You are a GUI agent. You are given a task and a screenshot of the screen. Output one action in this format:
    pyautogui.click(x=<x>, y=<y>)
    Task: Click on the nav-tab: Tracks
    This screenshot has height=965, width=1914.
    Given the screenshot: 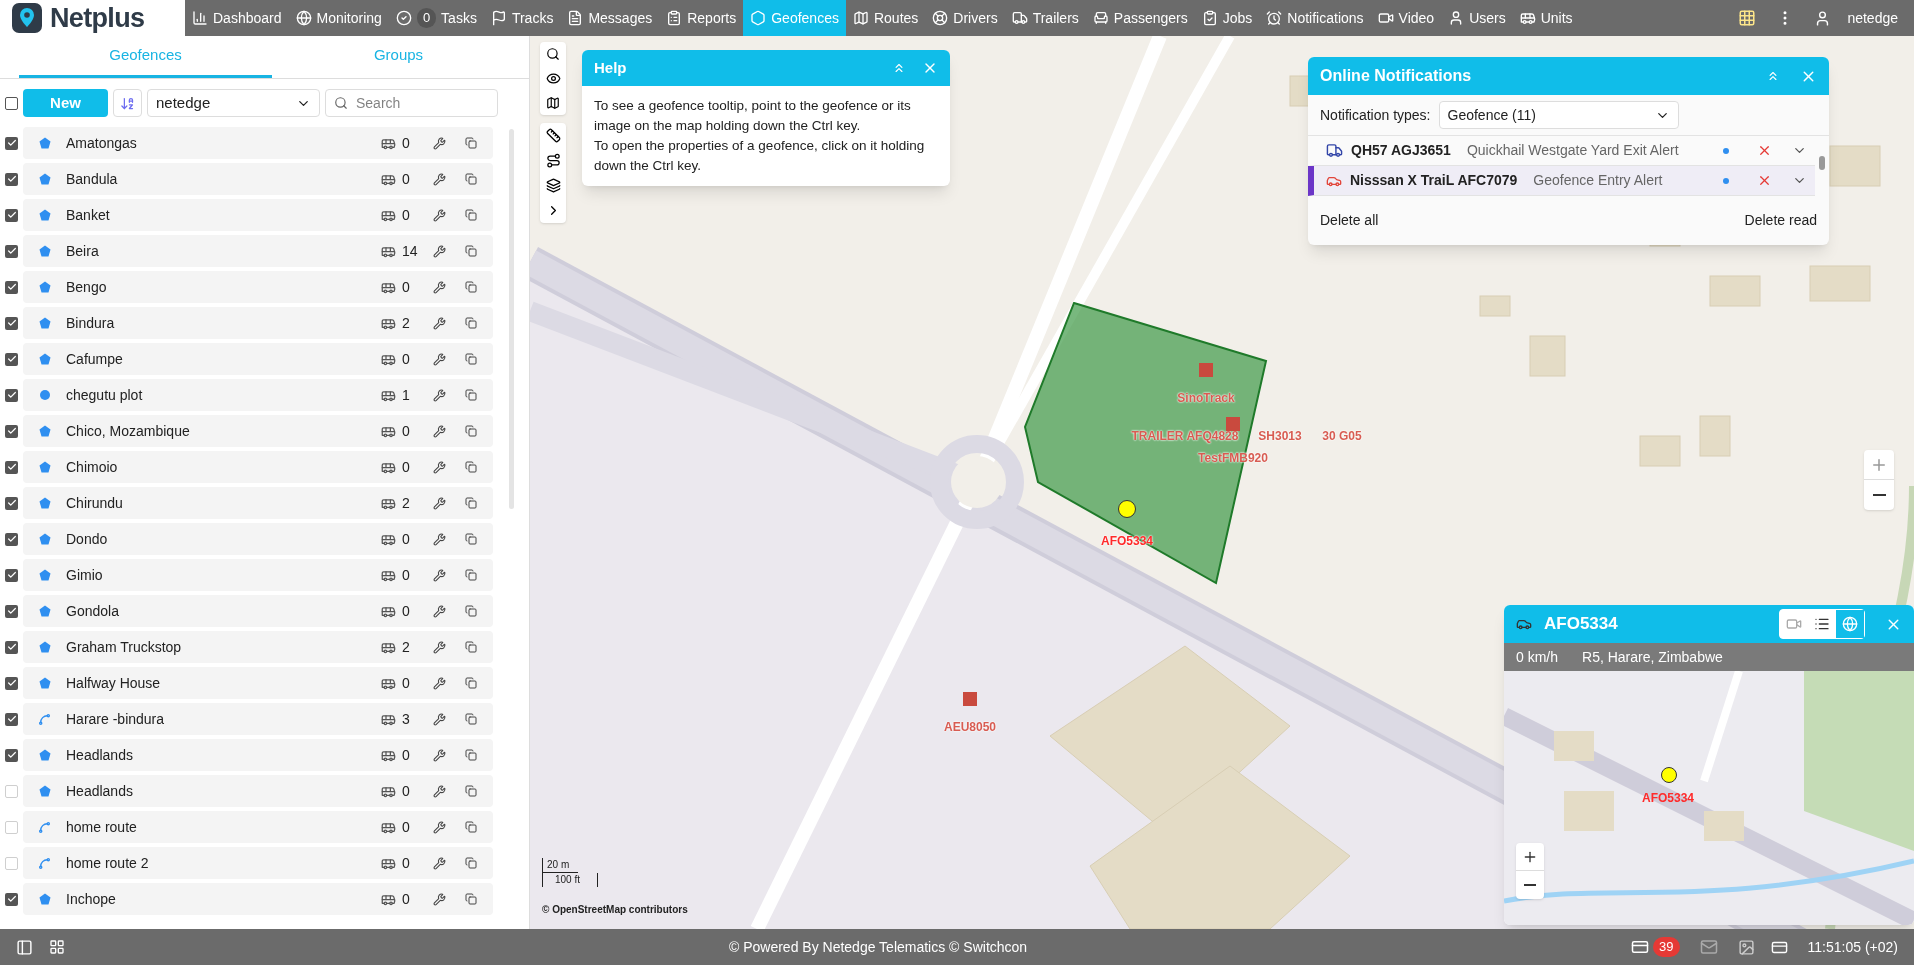 What is the action you would take?
    pyautogui.click(x=522, y=18)
    